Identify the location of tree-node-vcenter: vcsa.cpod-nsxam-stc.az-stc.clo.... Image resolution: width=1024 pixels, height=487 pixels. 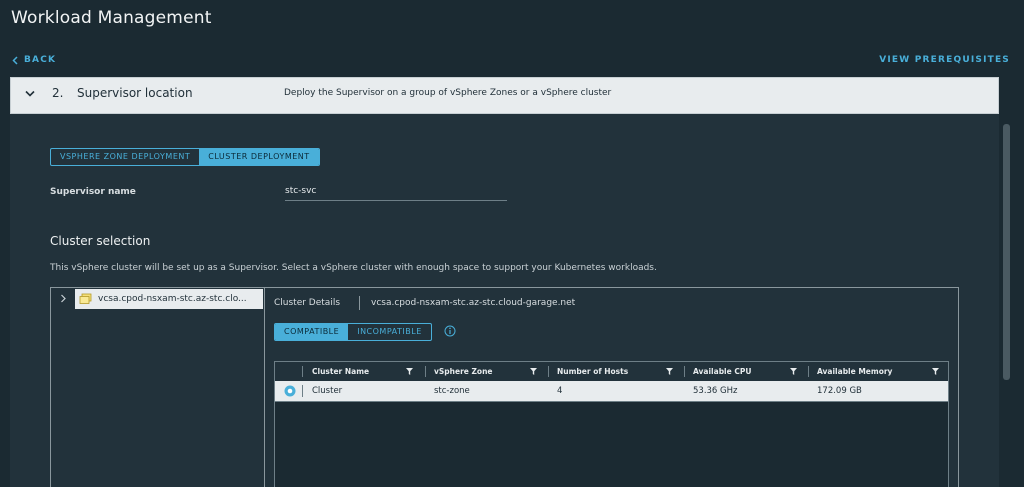
(169, 299).